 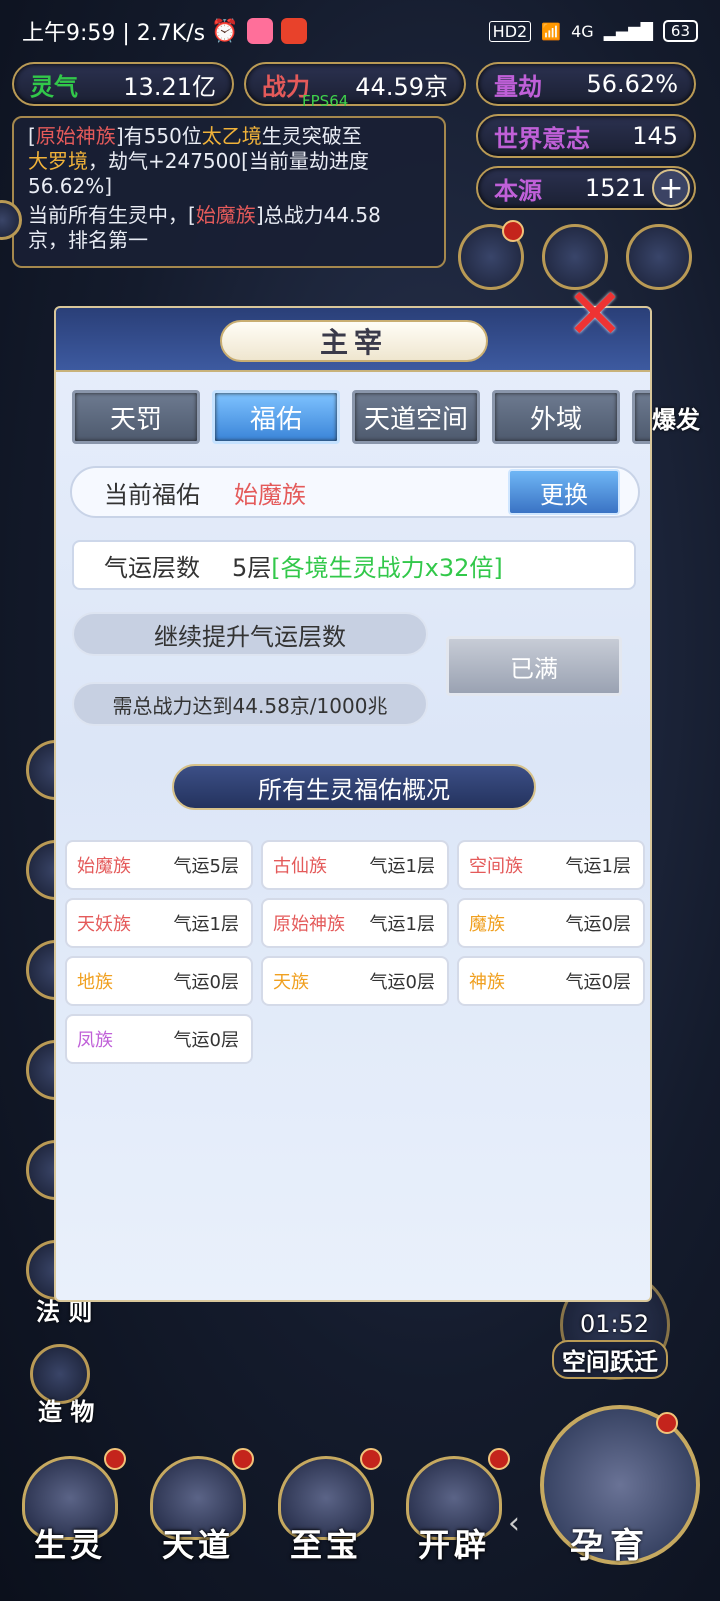 What do you see at coordinates (659, 257) in the screenshot?
I see `chat-button` at bounding box center [659, 257].